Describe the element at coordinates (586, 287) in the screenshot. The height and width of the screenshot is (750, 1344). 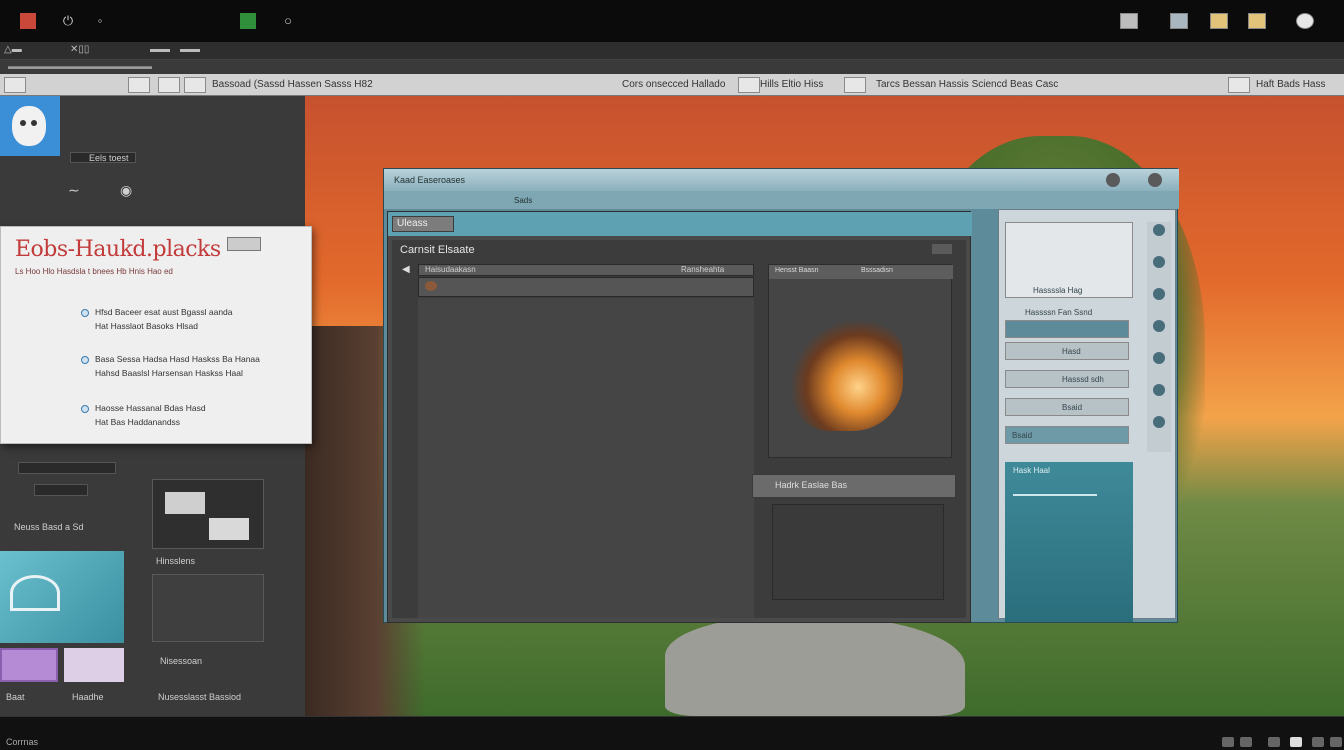
I see `list-row` at that location.